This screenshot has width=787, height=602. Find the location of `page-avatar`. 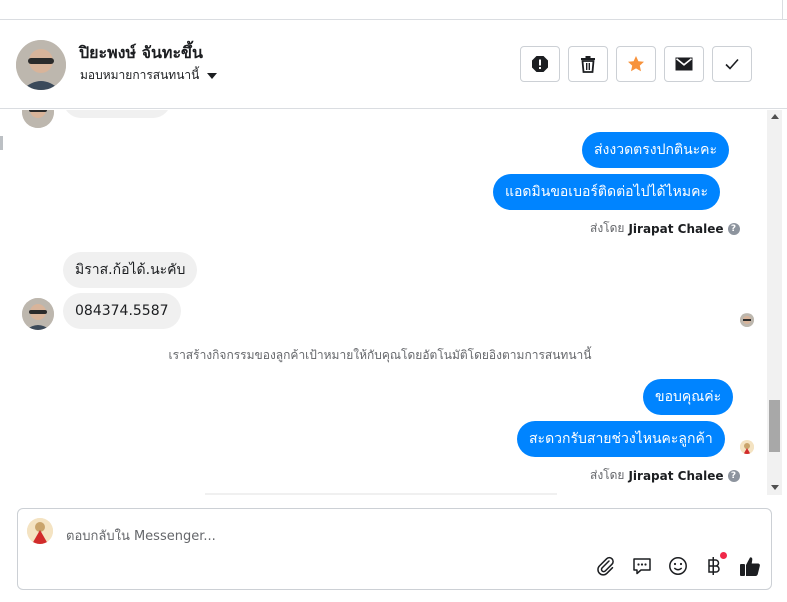

page-avatar is located at coordinates (40, 531).